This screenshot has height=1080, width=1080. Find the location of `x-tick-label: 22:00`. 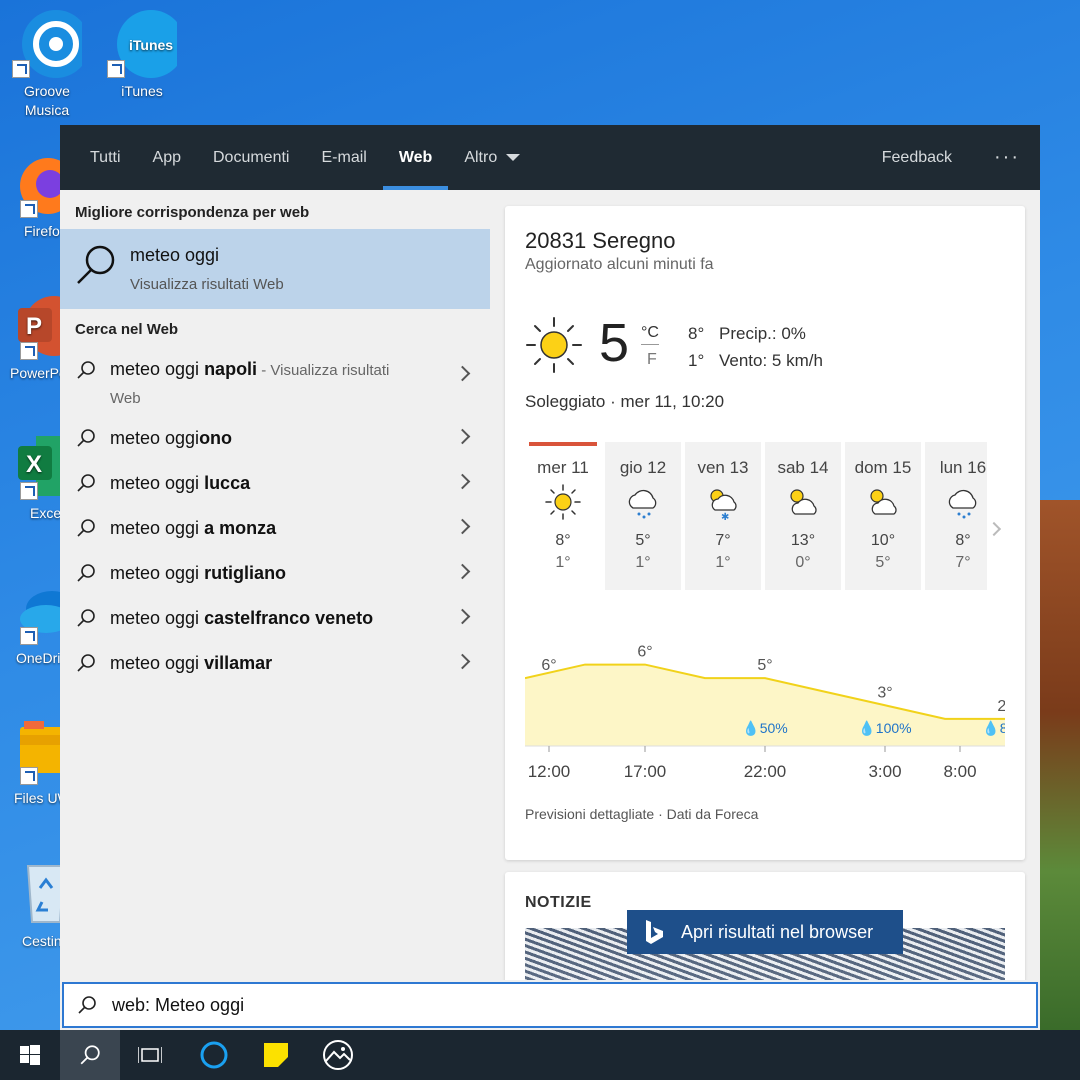

x-tick-label: 22:00 is located at coordinates (765, 771).